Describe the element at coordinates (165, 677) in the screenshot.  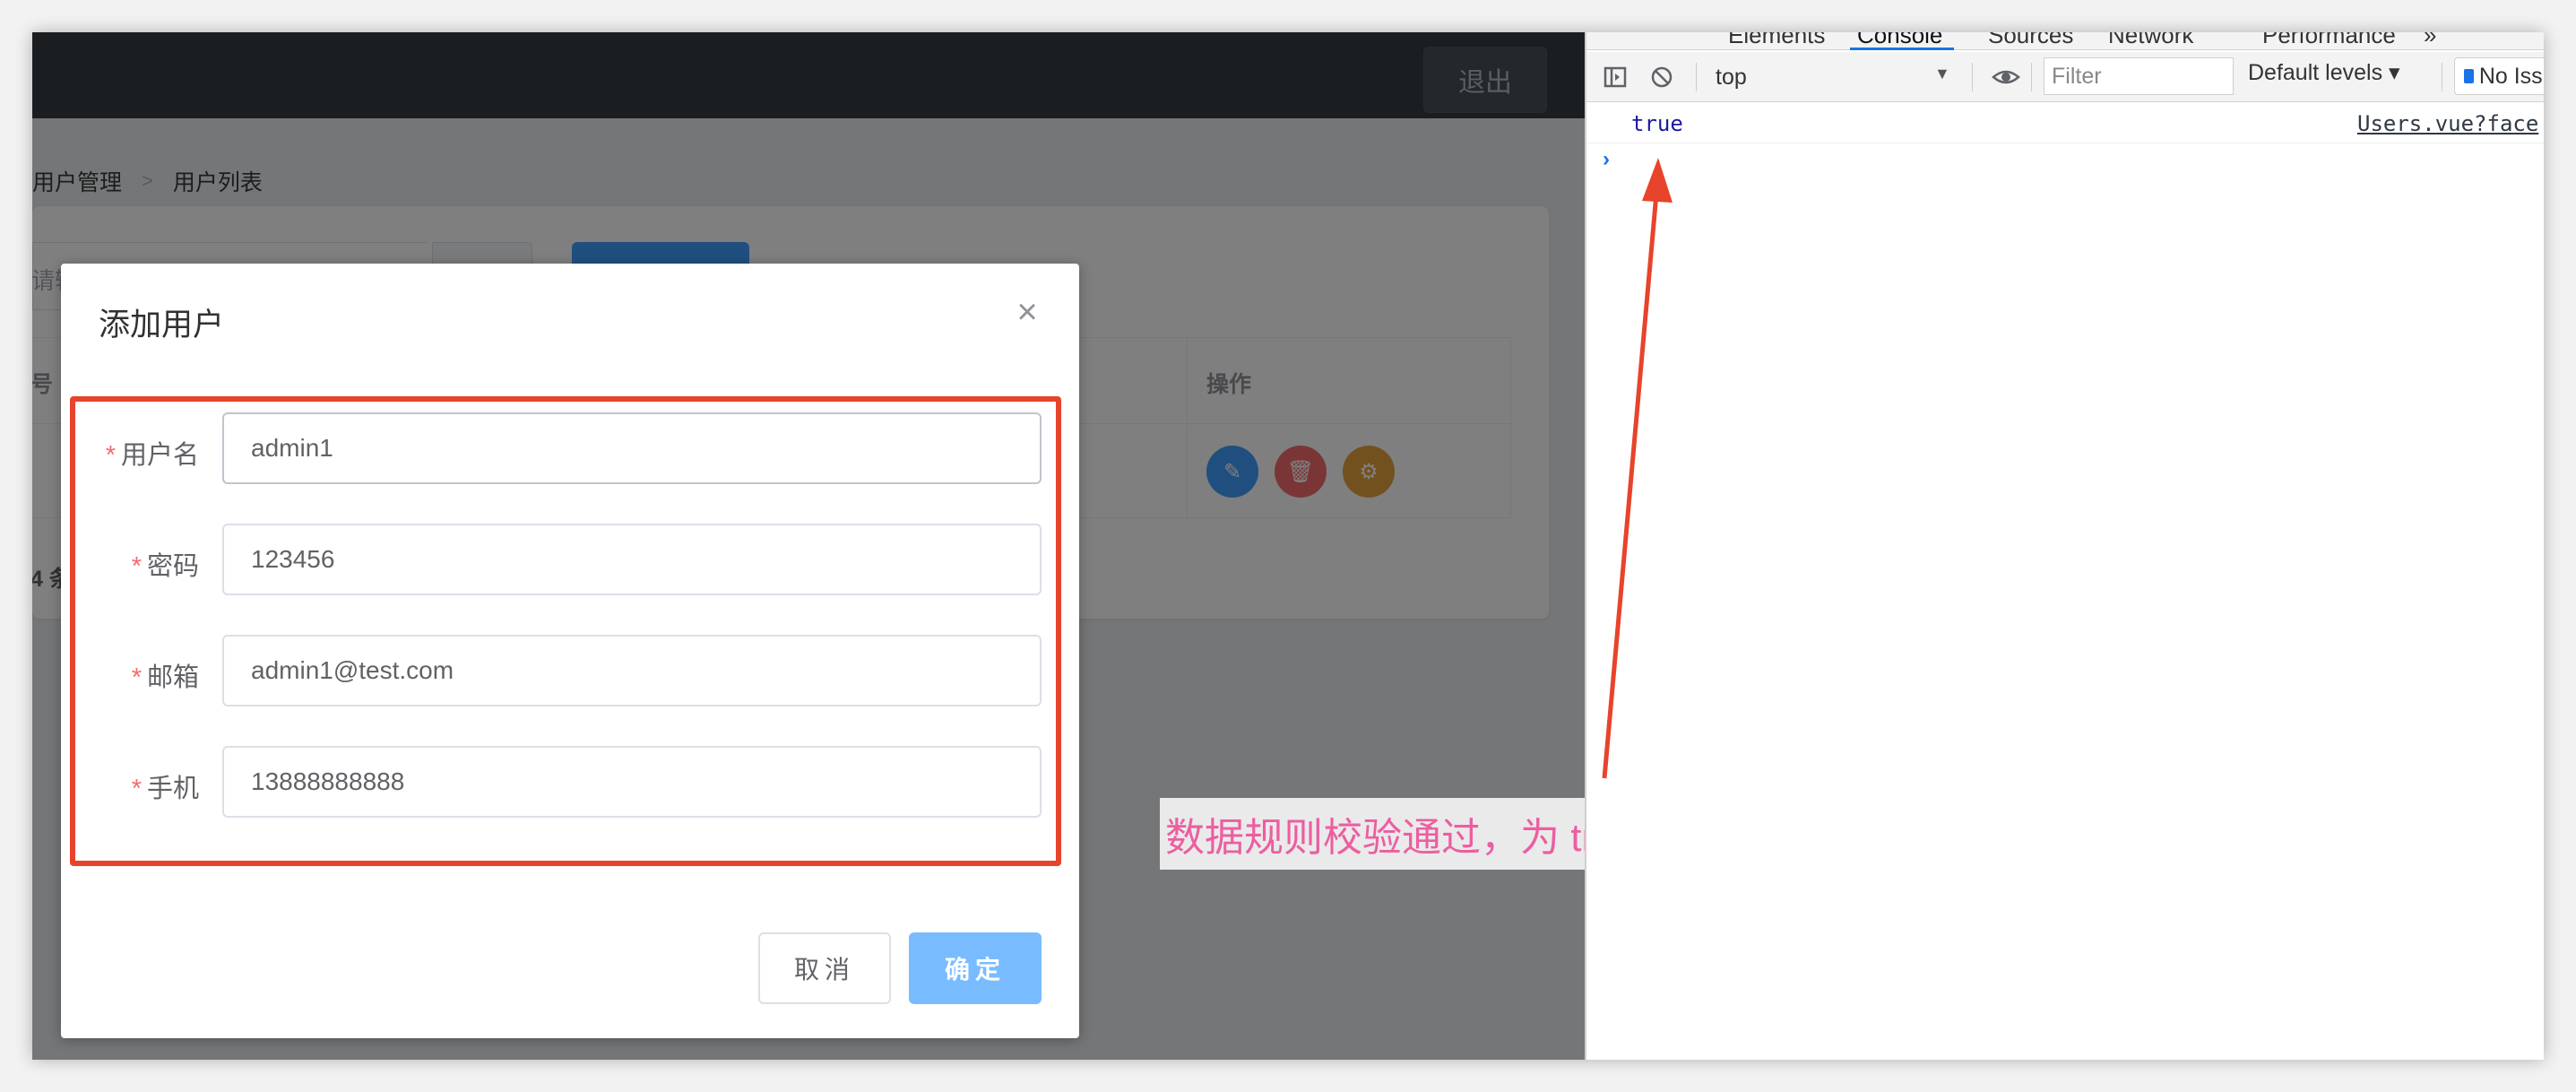
I see `email-label: * 邮箱` at that location.